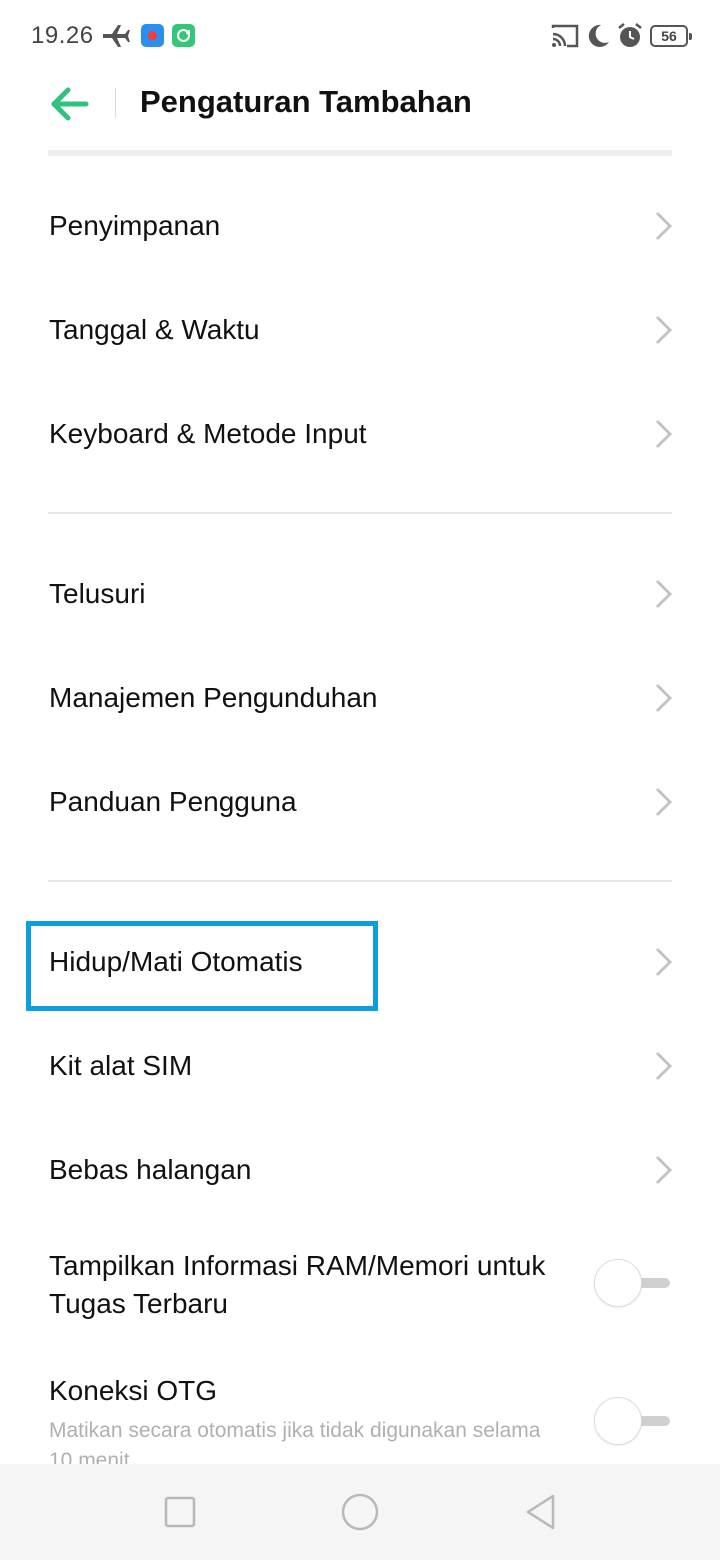  Describe the element at coordinates (97, 593) in the screenshot. I see `settings-item-label: Telusuri` at that location.